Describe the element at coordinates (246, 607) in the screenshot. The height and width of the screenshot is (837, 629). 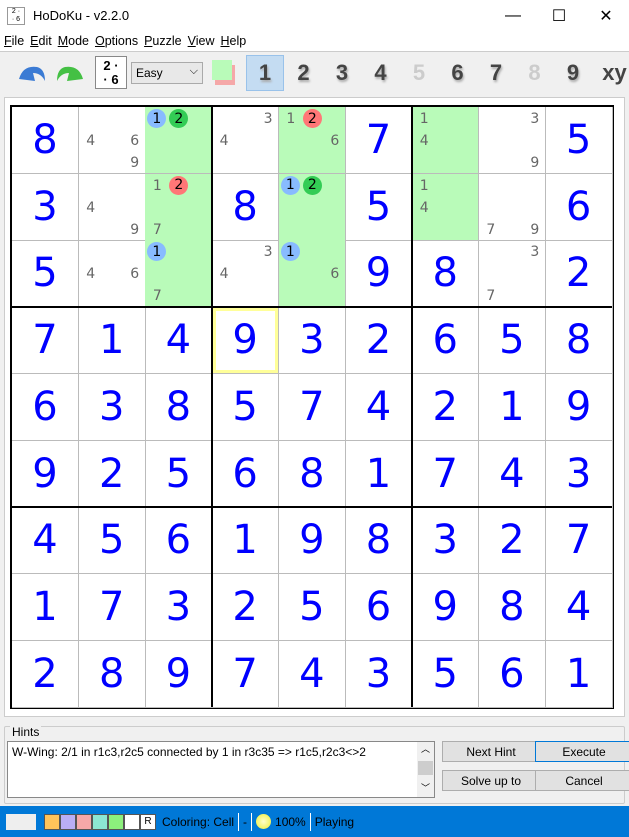
I see `cell-r8c4: 2` at that location.